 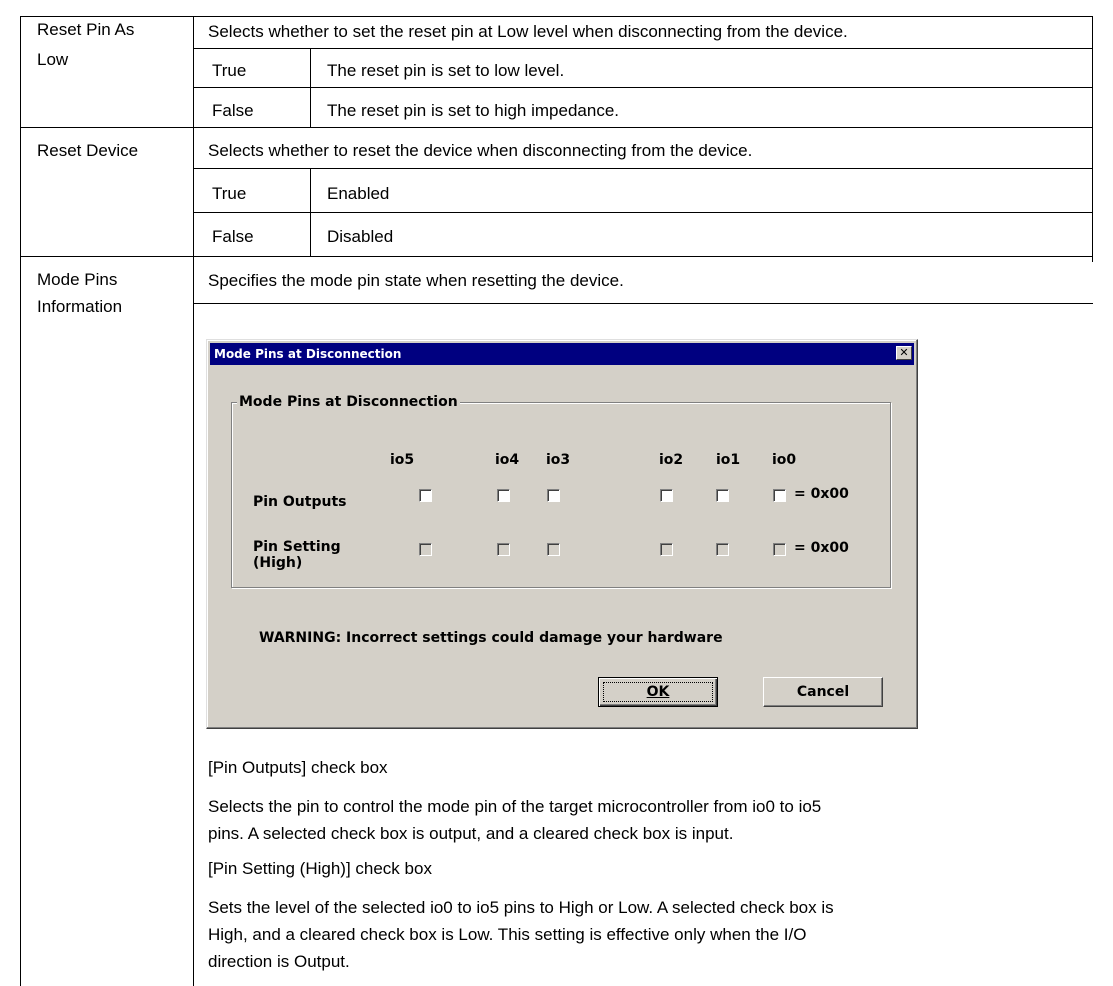 What do you see at coordinates (562, 354) in the screenshot?
I see `dialog-titlebar: Mode Pins at Disconnection ✕` at bounding box center [562, 354].